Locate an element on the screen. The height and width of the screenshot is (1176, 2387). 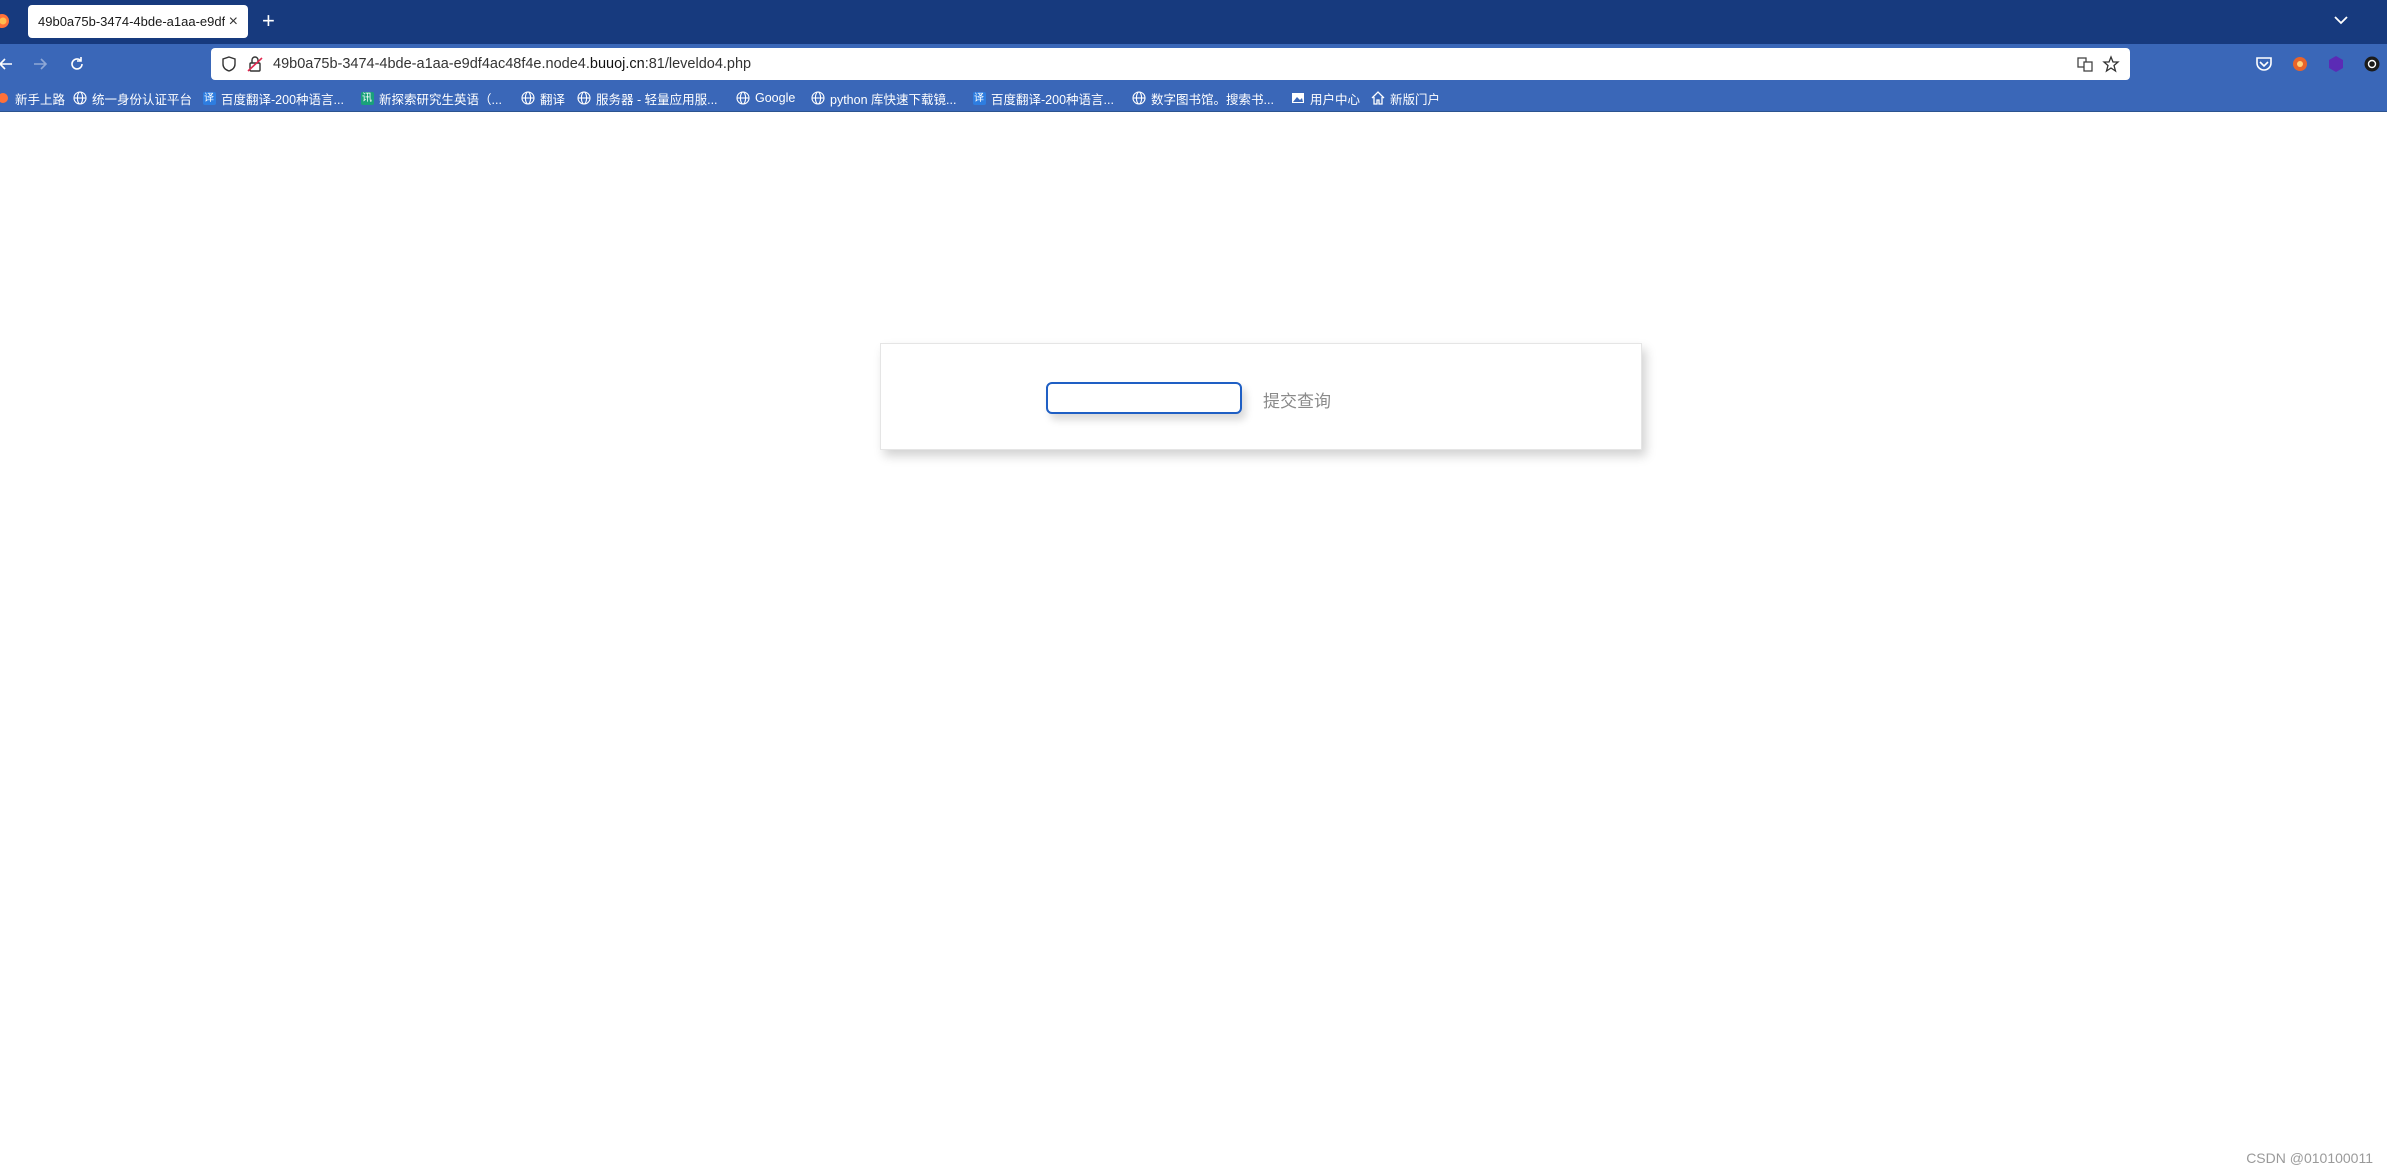
bookmark-label: 用户中心 is located at coordinates (1335, 99).